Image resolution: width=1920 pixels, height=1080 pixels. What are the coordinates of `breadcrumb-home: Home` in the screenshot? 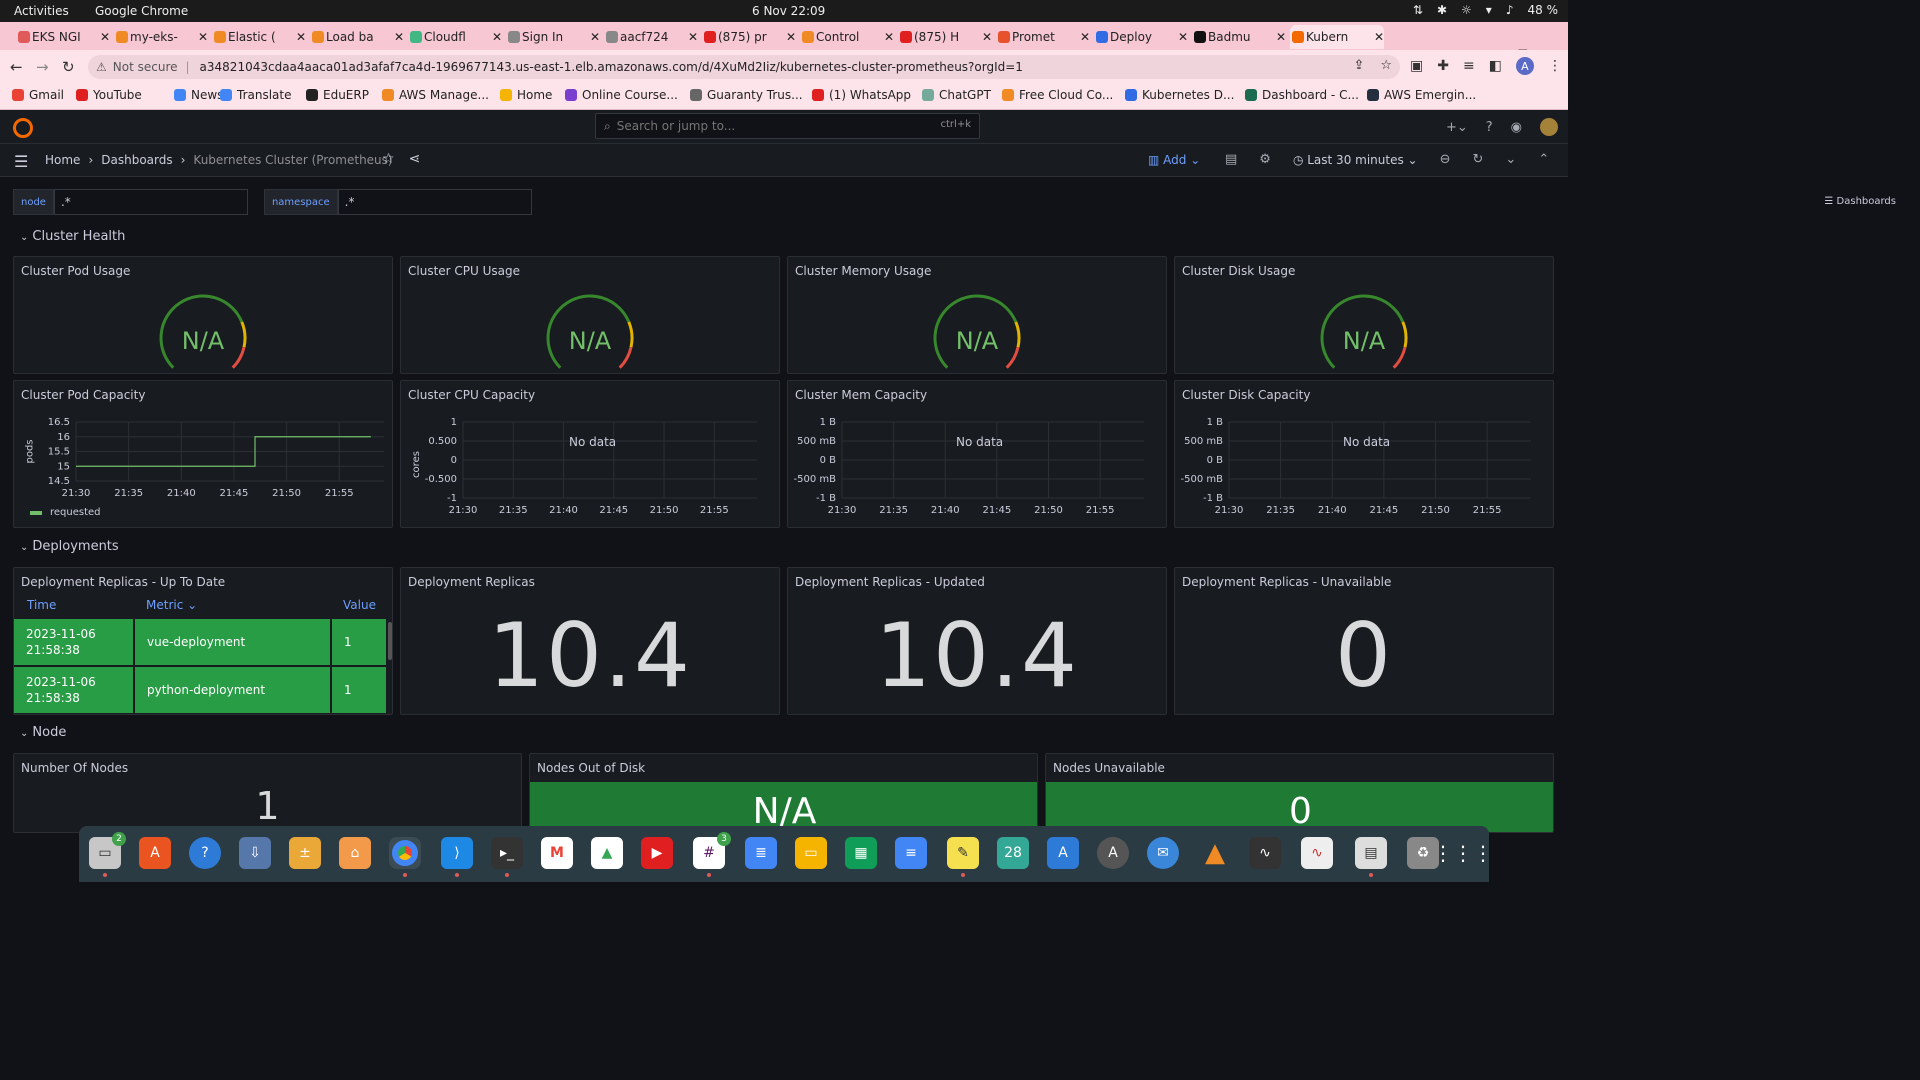 It's located at (62, 160).